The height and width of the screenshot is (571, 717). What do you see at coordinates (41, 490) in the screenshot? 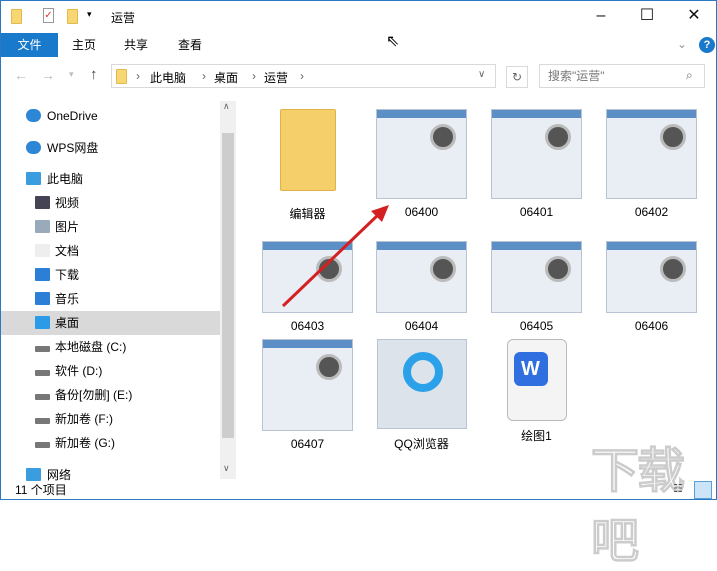
I see `item-count: 11 个项目` at bounding box center [41, 490].